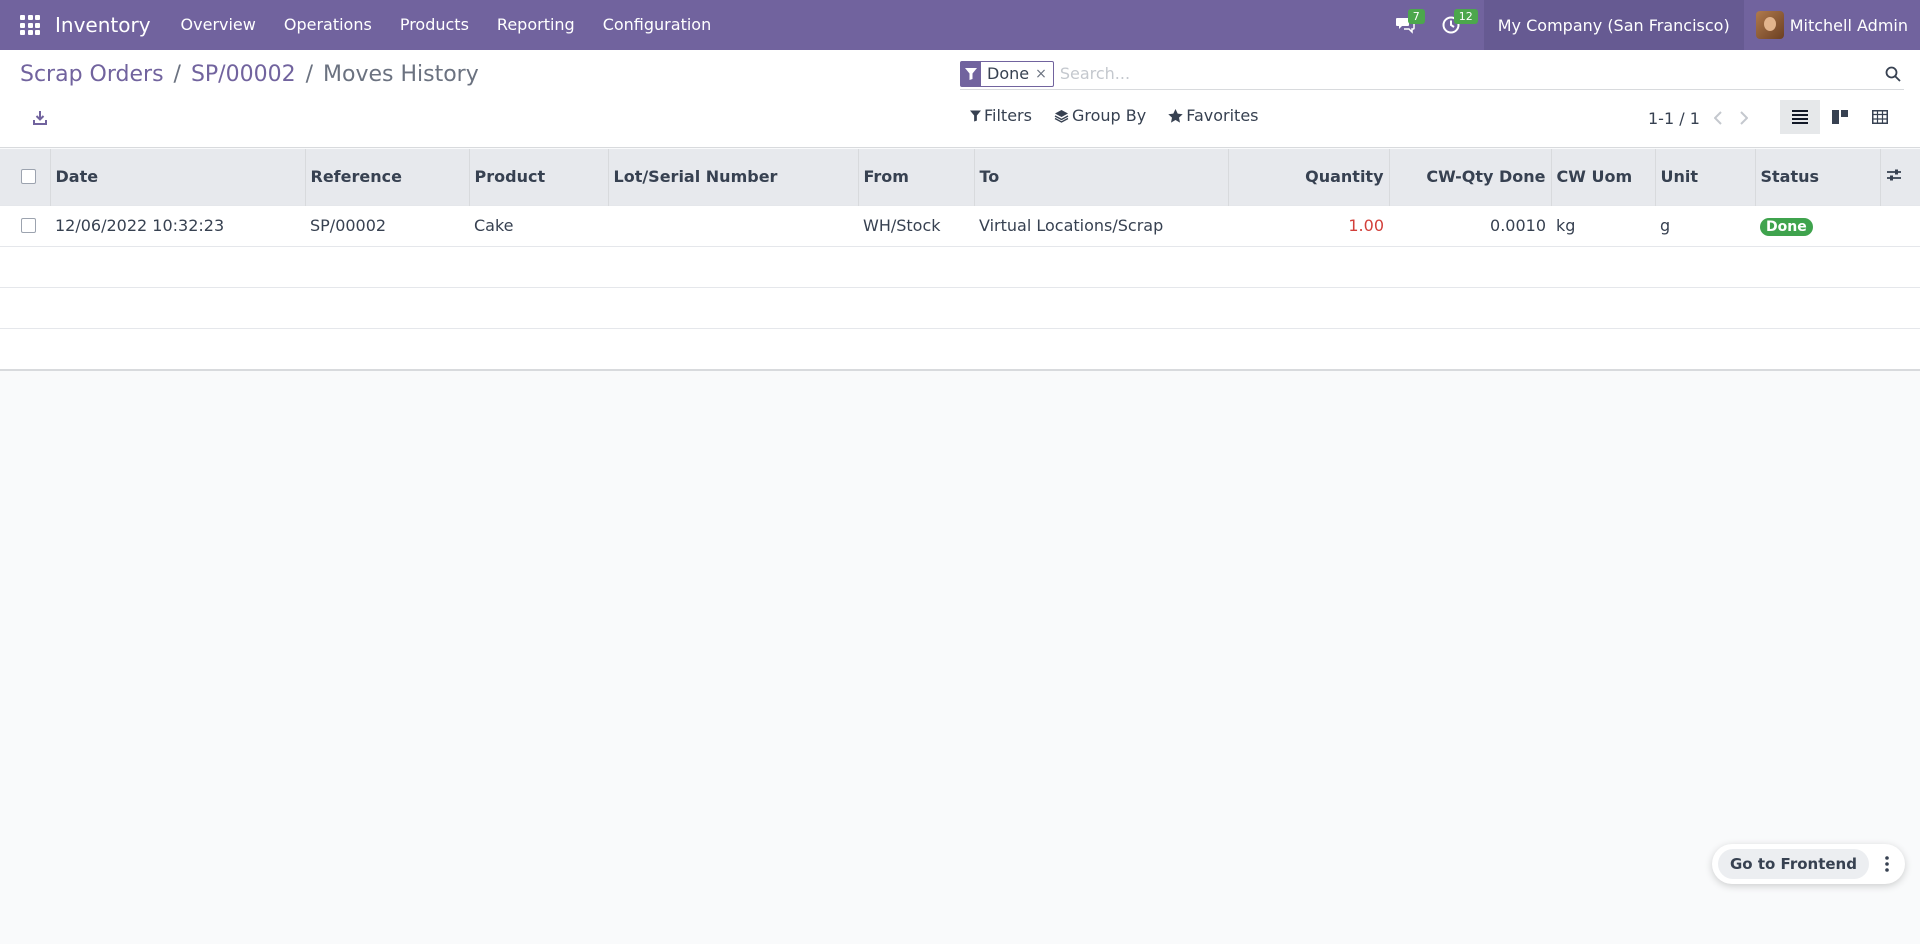  Describe the element at coordinates (1061, 116) in the screenshot. I see `layers-icon` at that location.